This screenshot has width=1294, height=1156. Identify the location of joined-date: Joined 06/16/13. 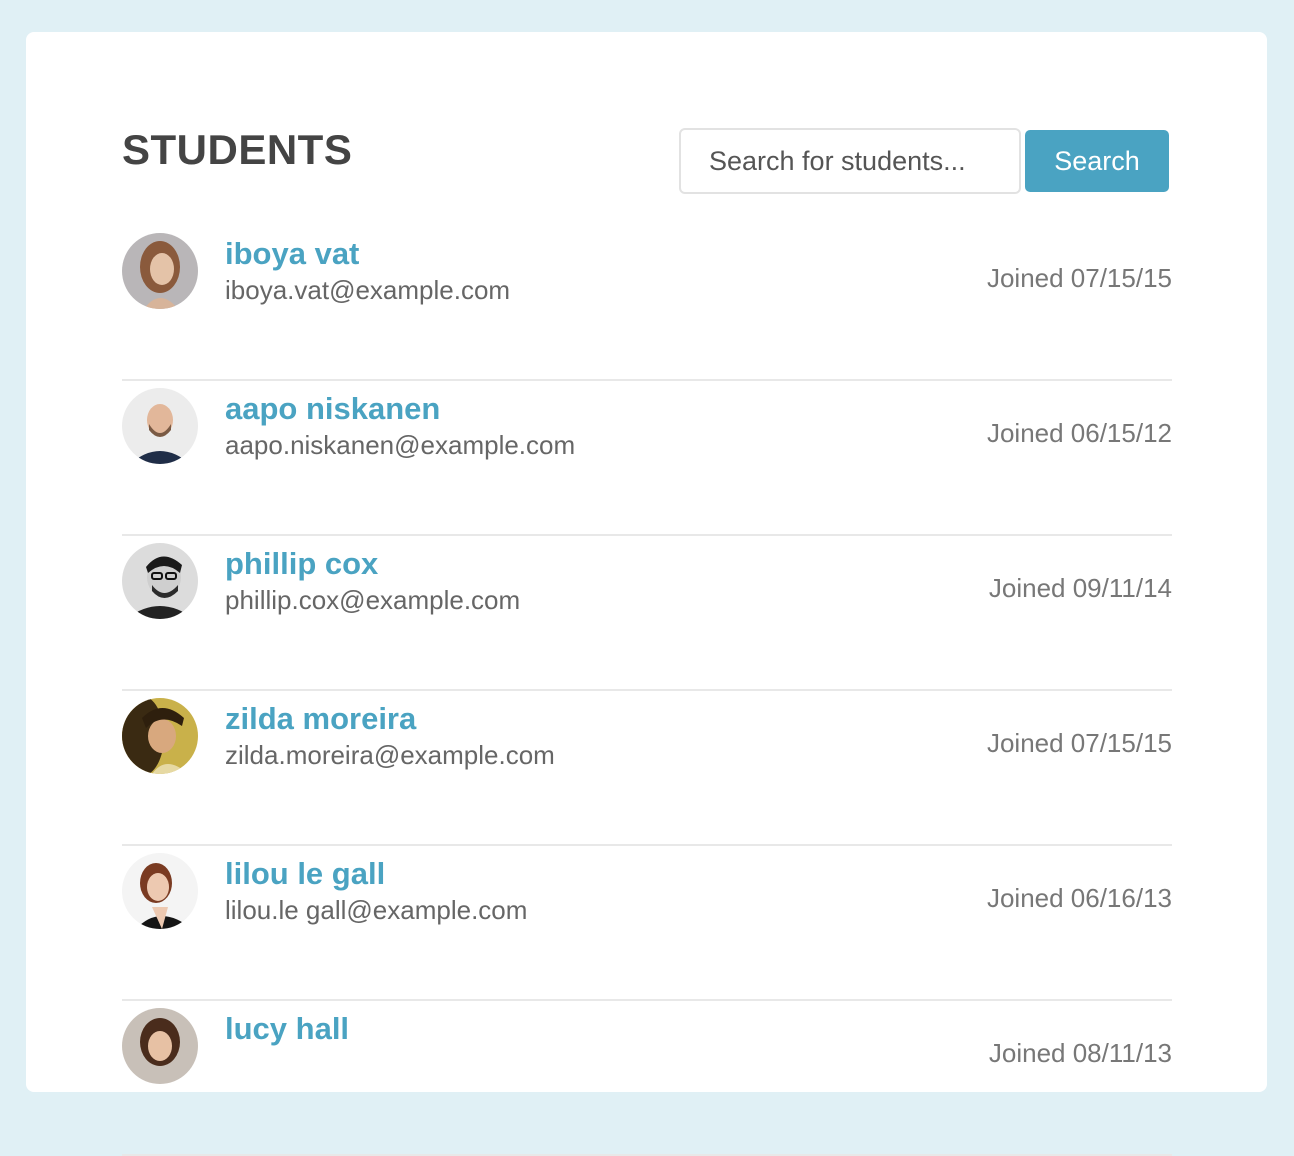
(1079, 898).